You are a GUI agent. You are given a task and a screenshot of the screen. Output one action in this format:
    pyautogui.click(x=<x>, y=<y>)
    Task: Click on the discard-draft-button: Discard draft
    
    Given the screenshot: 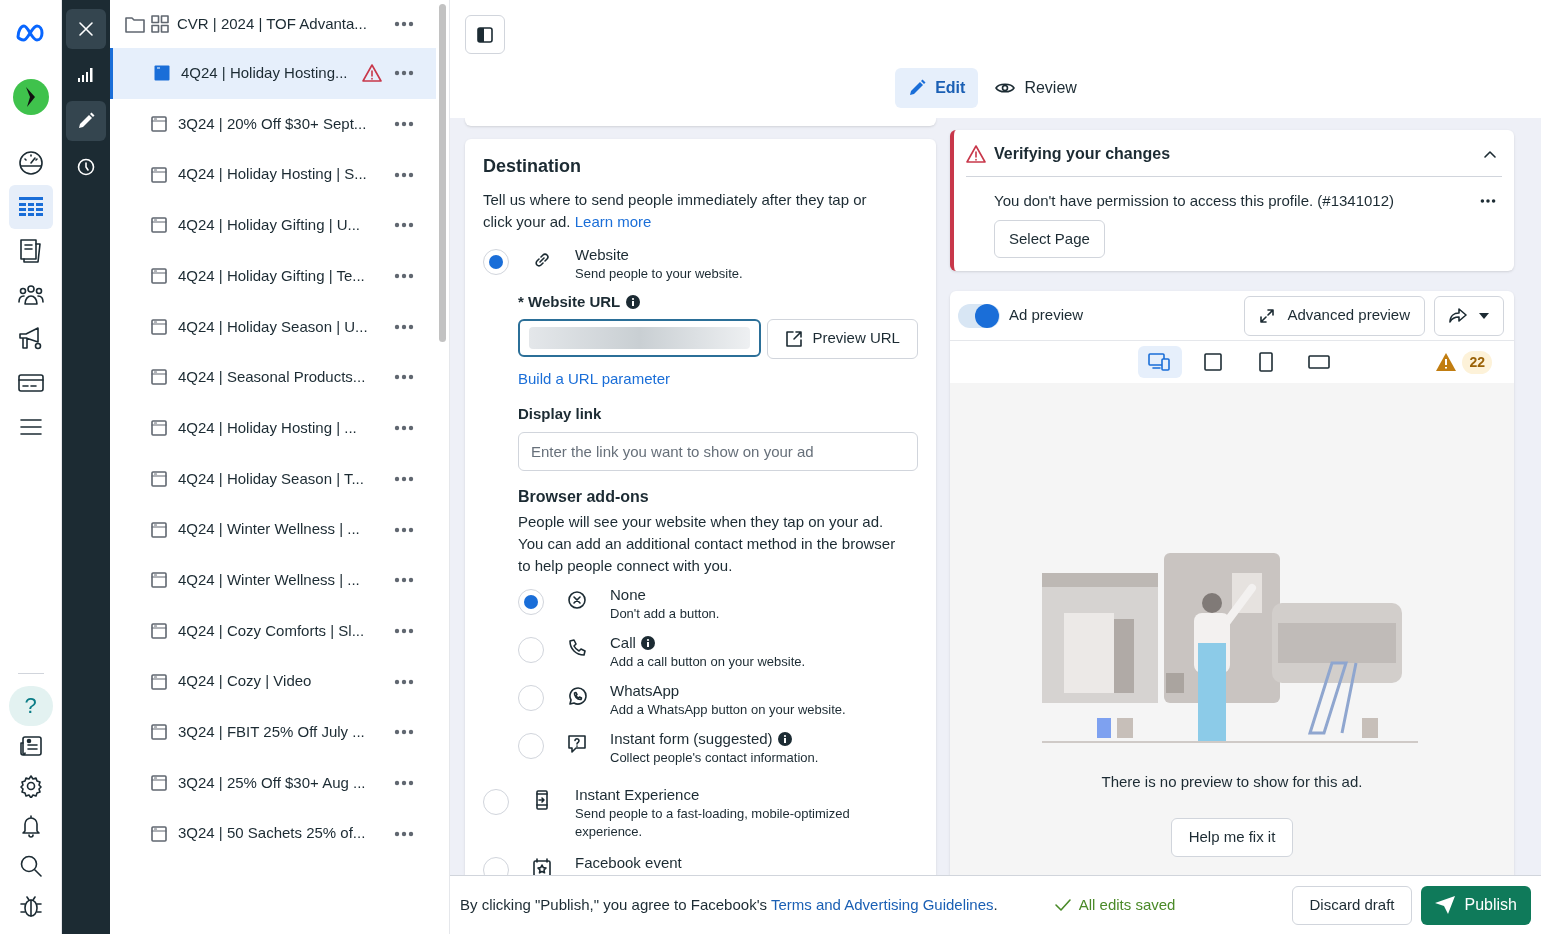 What is the action you would take?
    pyautogui.click(x=1352, y=905)
    